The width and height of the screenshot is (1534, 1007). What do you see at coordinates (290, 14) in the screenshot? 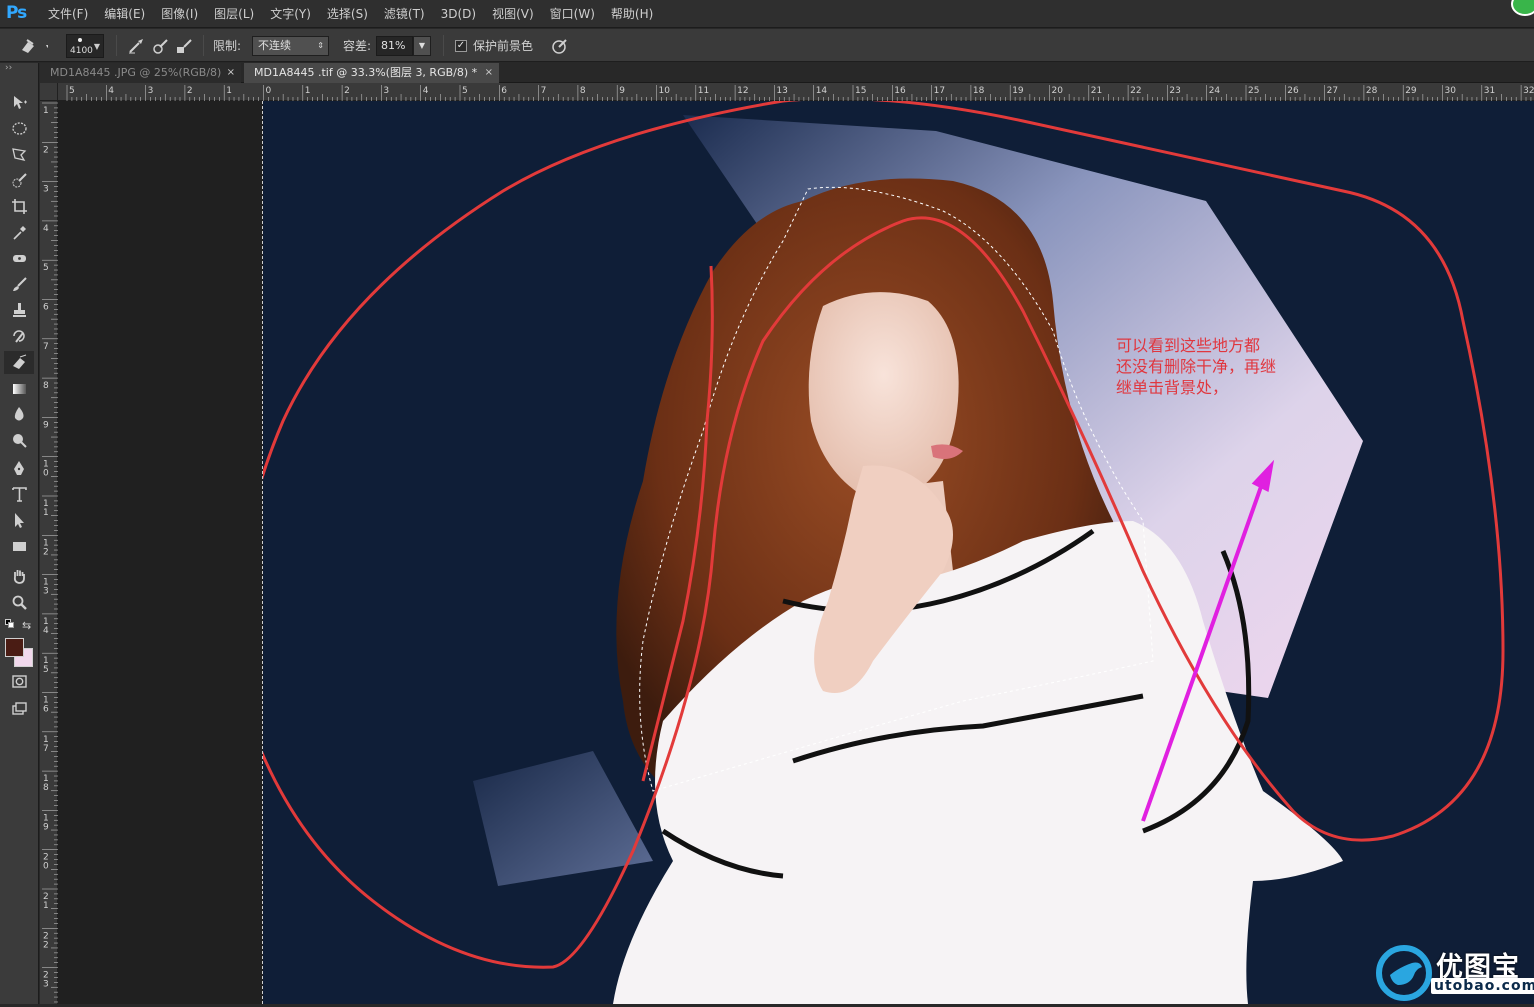
I see `menu-item: 文字(Y)` at bounding box center [290, 14].